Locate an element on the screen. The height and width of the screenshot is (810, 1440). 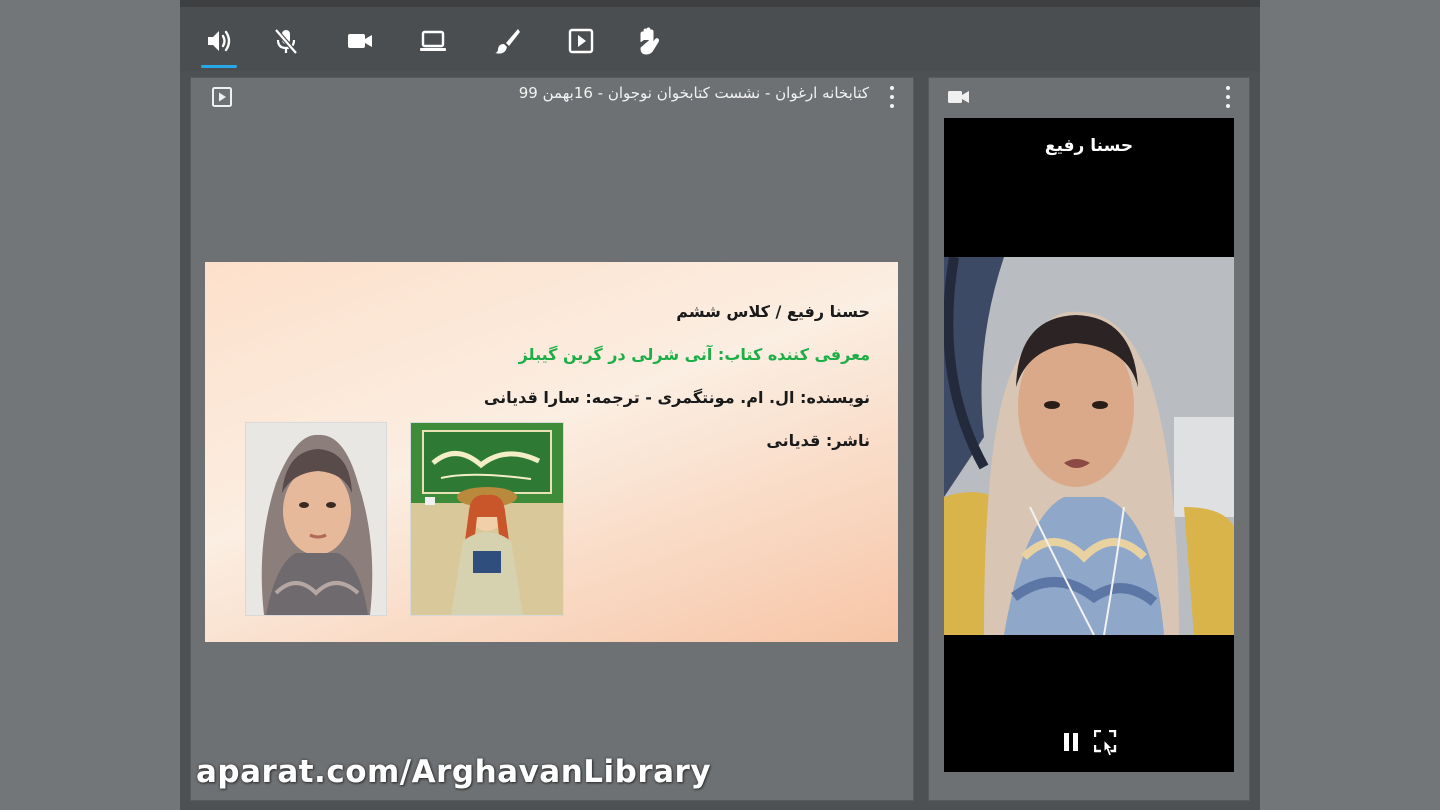
slide-publisher-line: ناشر: قدیانی is located at coordinates (818, 440).